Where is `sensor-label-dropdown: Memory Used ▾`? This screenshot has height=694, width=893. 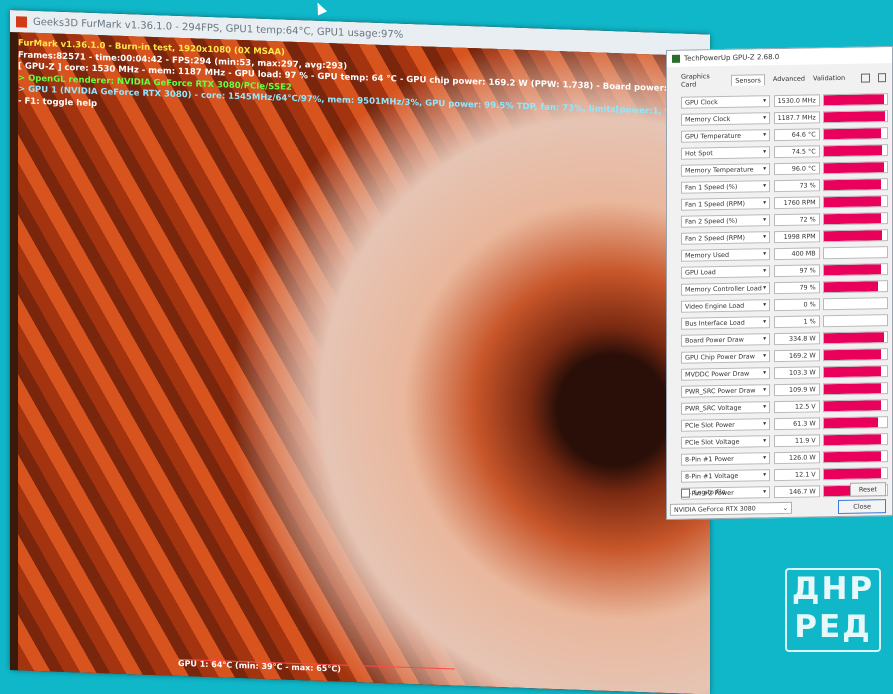
sensor-label-dropdown: Memory Used ▾ is located at coordinates (726, 254).